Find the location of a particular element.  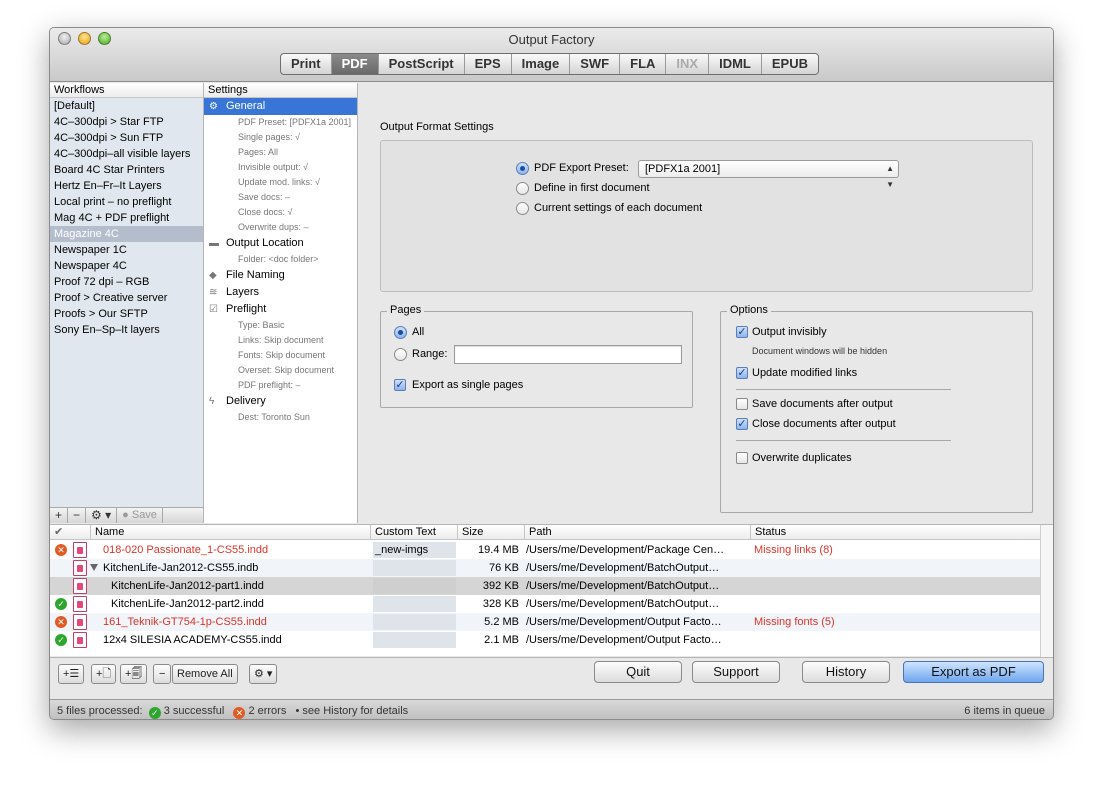

workflow-item: Proofs > Our SFTP is located at coordinates (126, 314).